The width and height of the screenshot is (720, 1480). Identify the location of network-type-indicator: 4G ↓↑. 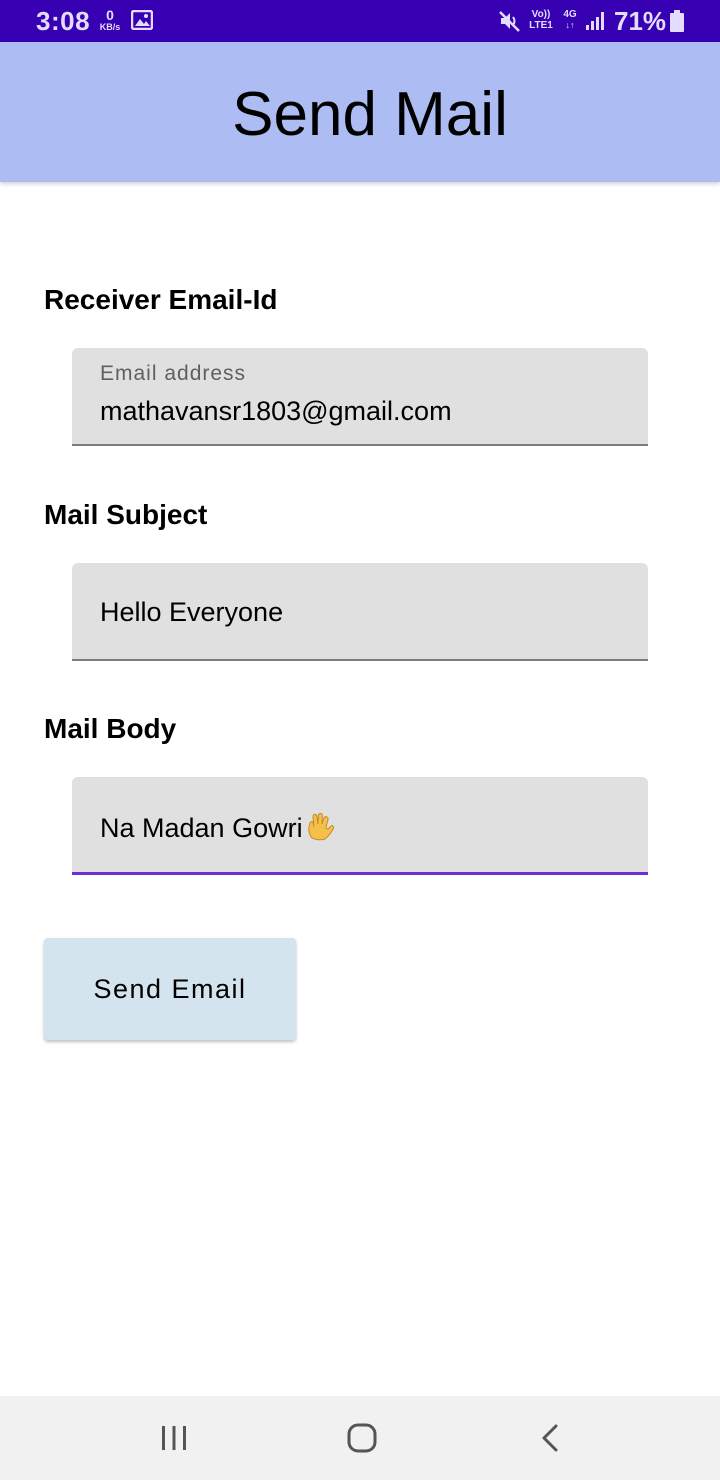
(570, 20).